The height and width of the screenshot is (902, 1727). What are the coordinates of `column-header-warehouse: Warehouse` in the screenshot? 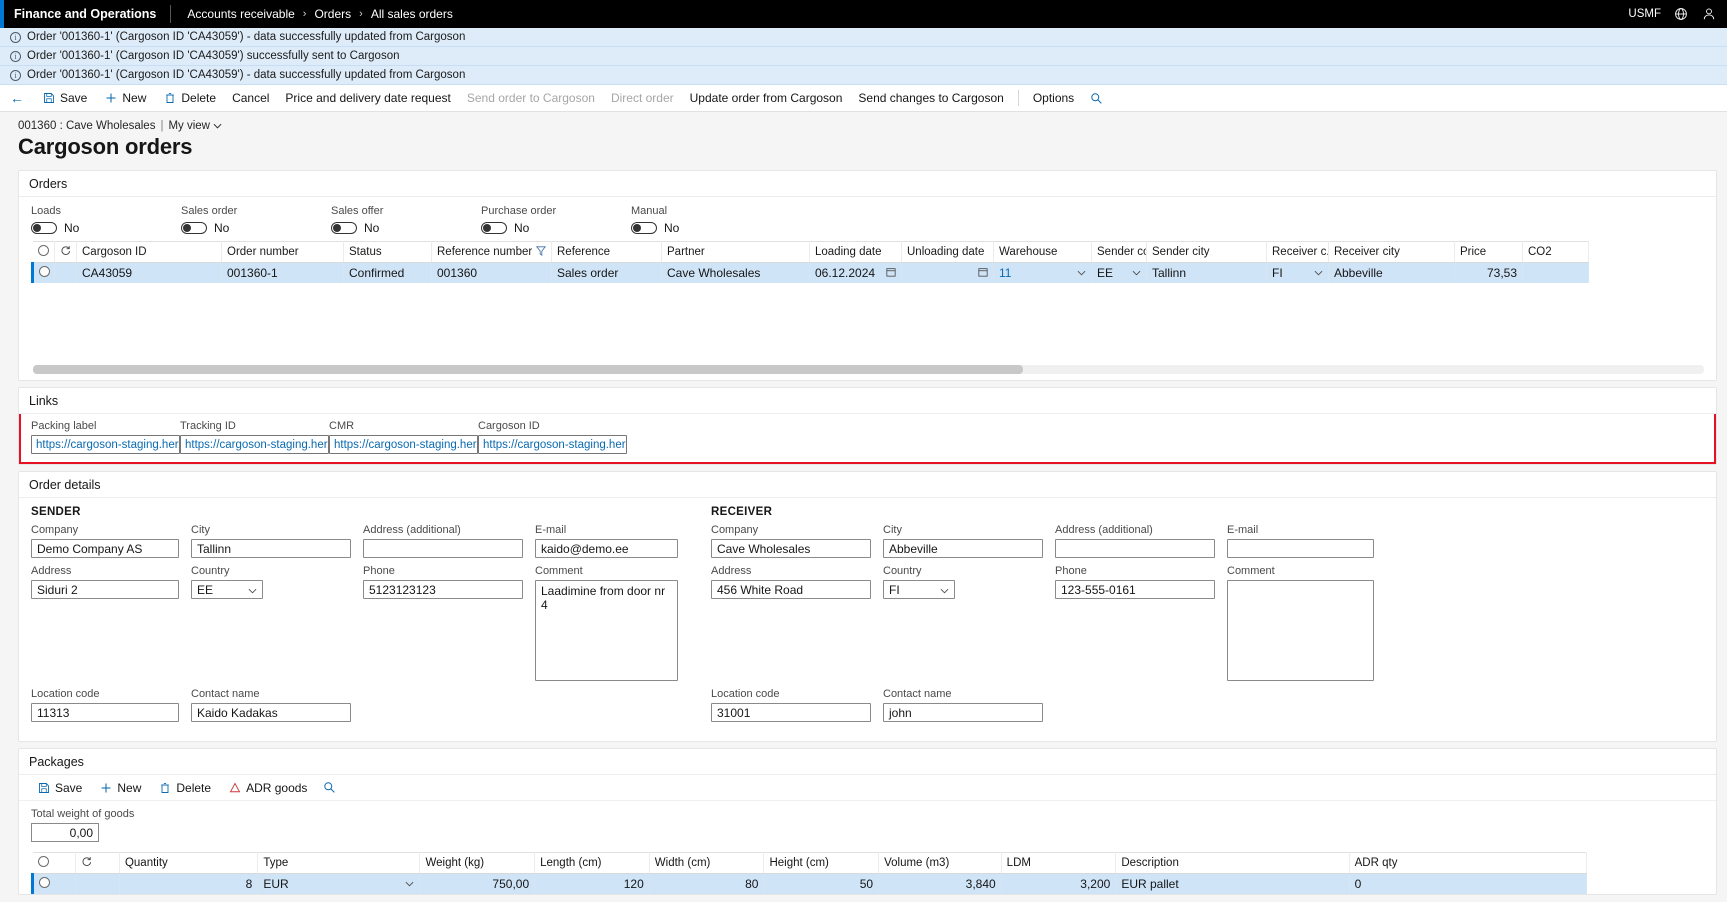 It's located at (1042, 252).